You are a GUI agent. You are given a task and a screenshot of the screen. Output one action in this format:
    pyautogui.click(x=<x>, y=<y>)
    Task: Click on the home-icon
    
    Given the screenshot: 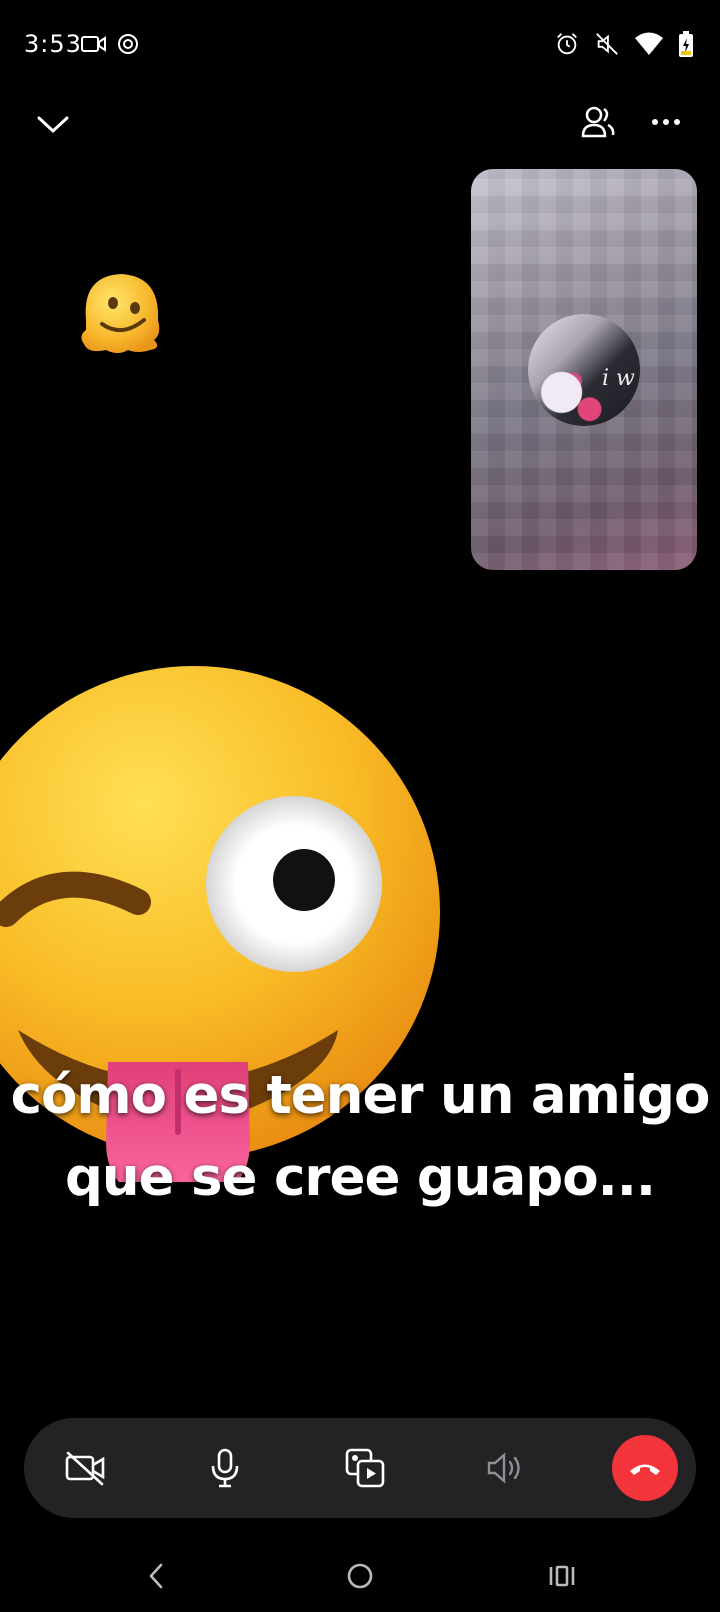 What is the action you would take?
    pyautogui.click(x=360, y=1576)
    